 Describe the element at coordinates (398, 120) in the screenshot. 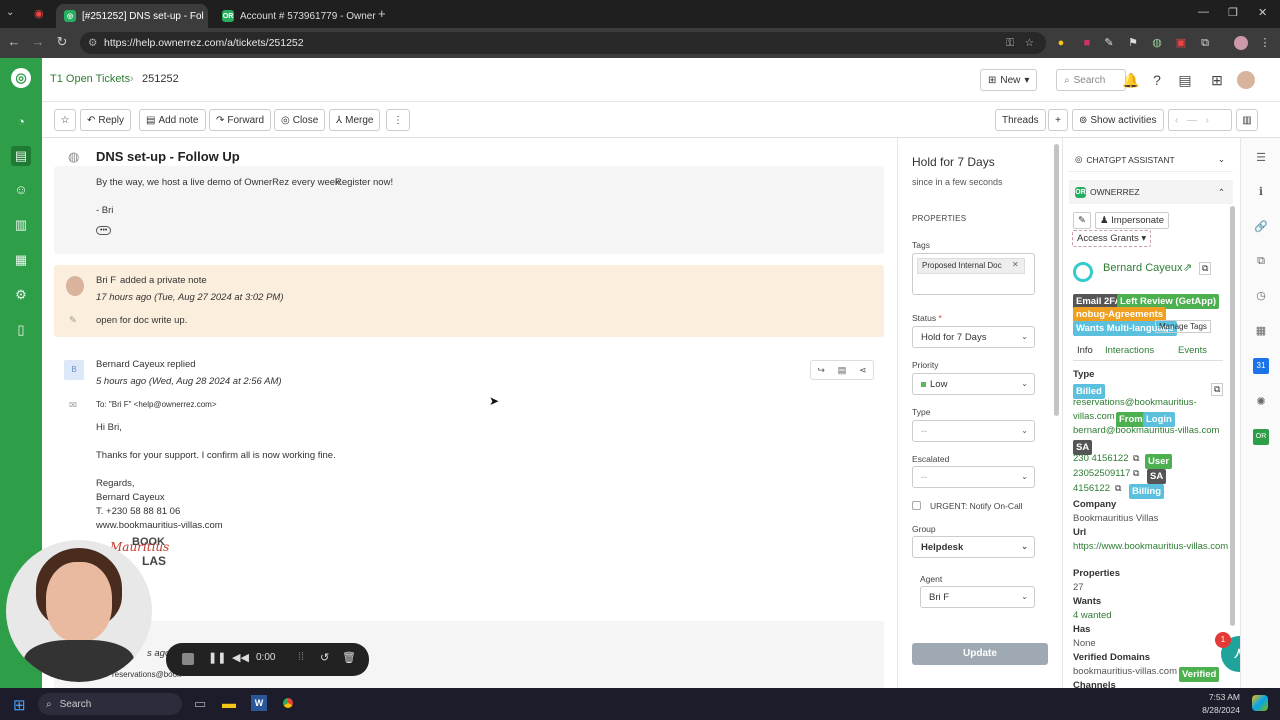

I see `more-button: ⋮` at that location.